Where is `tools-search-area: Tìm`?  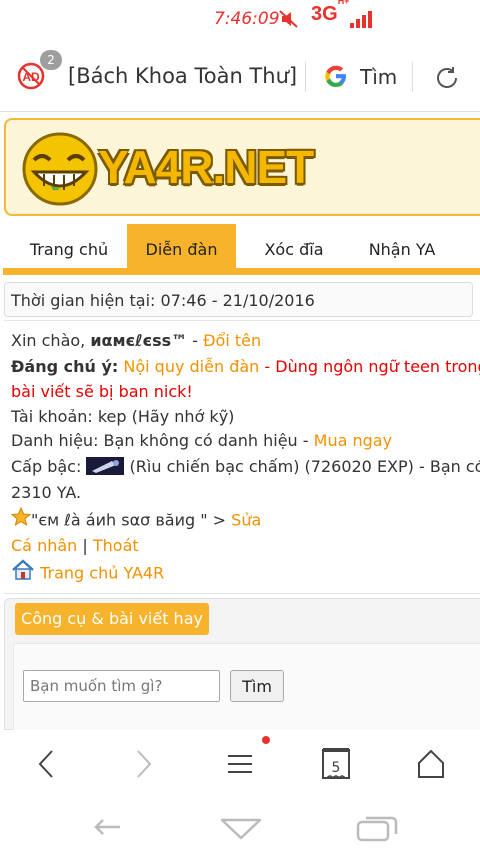 tools-search-area: Tìm is located at coordinates (246, 687).